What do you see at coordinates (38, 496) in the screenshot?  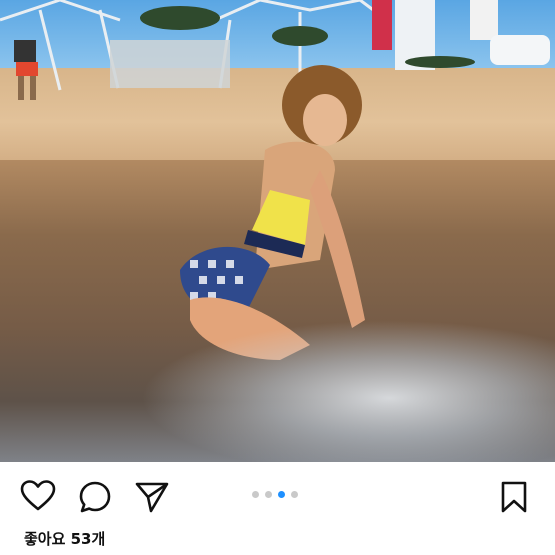 I see `heart-icon` at bounding box center [38, 496].